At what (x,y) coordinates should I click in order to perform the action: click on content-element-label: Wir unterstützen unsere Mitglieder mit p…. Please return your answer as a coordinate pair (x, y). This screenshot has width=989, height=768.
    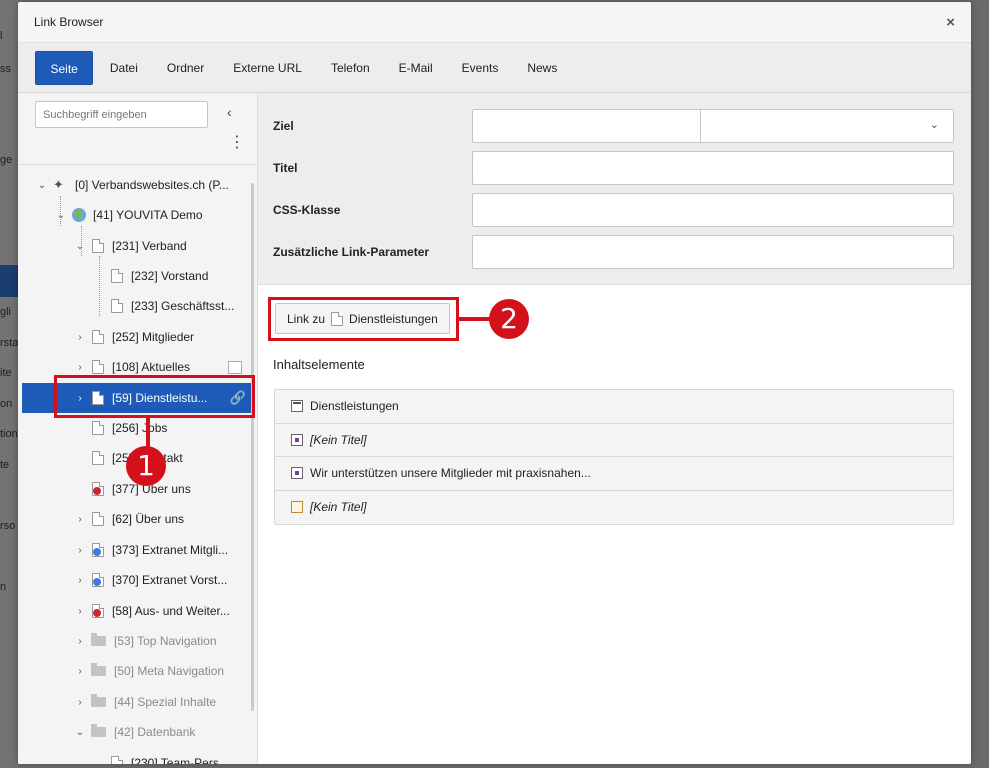
    Looking at the image, I should click on (450, 473).